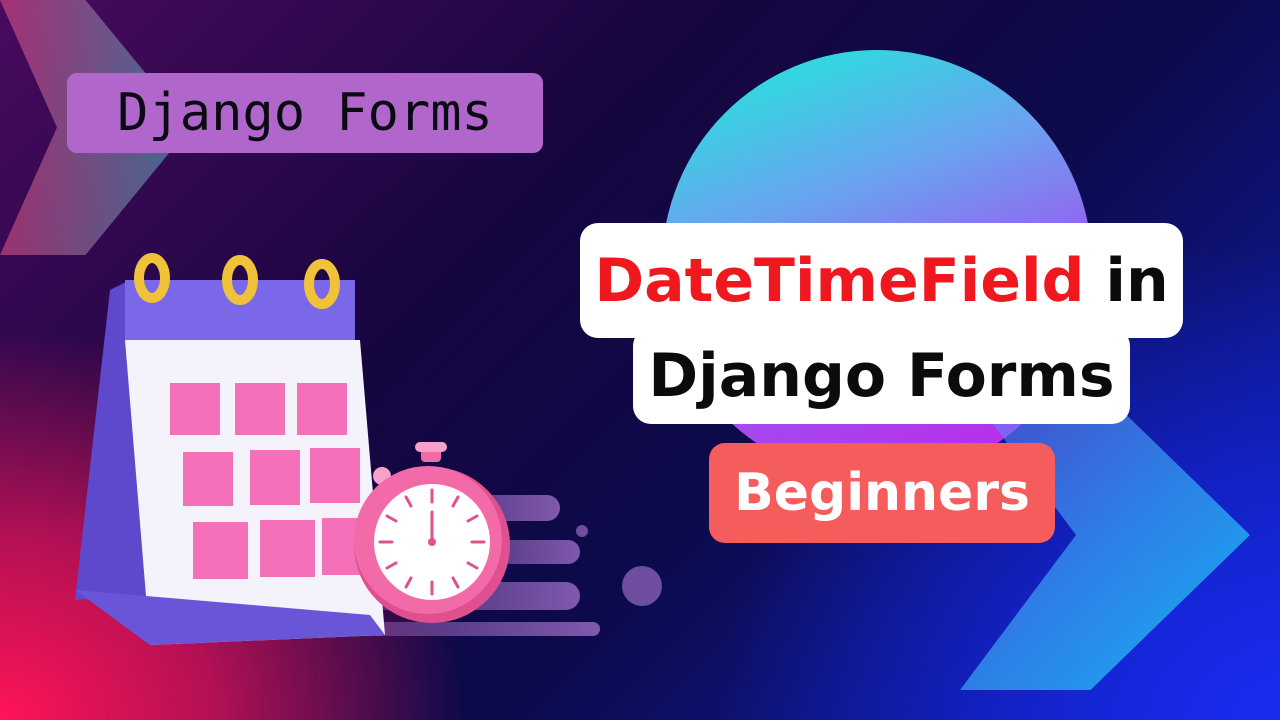 The width and height of the screenshot is (1280, 720). What do you see at coordinates (1137, 280) in the screenshot?
I see `title-connector-word: in` at bounding box center [1137, 280].